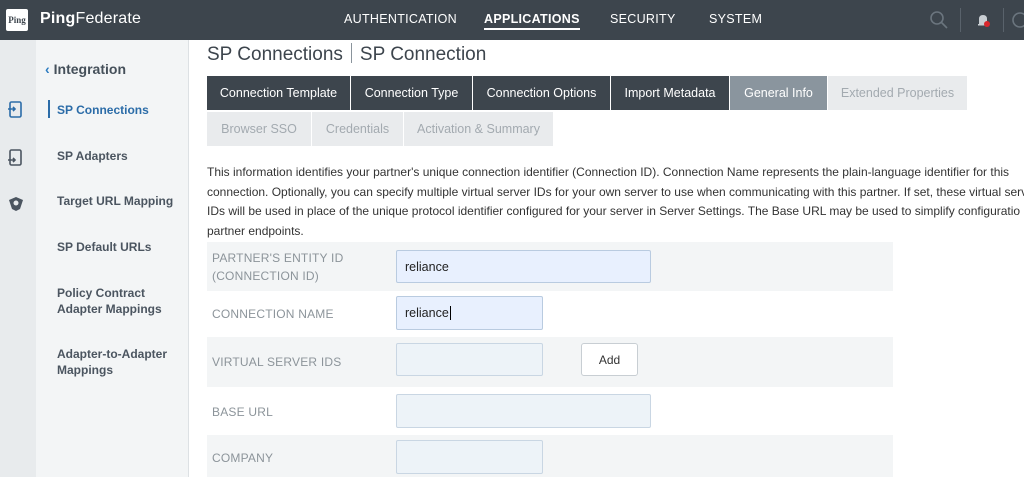 The width and height of the screenshot is (1024, 477). What do you see at coordinates (265, 276) in the screenshot?
I see `entity-id-label-line2: (CONNECTION ID)` at bounding box center [265, 276].